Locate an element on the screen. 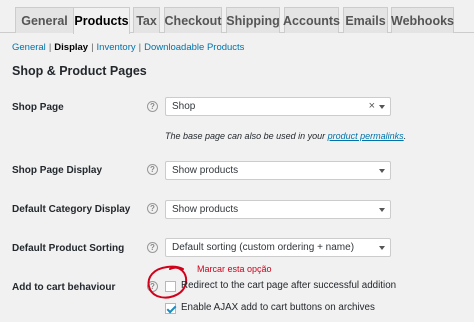  tab-general: General is located at coordinates (44, 20).